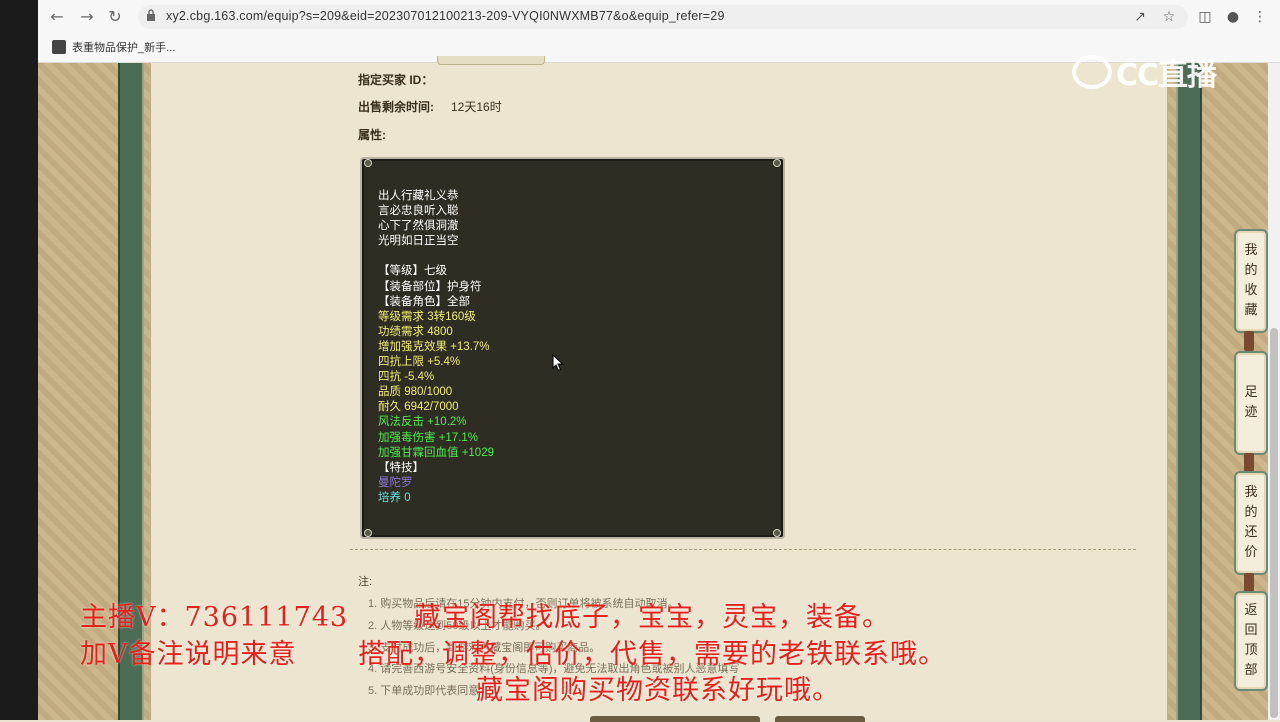 The height and width of the screenshot is (722, 1280). I want to click on reload-icon: ↻, so click(115, 17).